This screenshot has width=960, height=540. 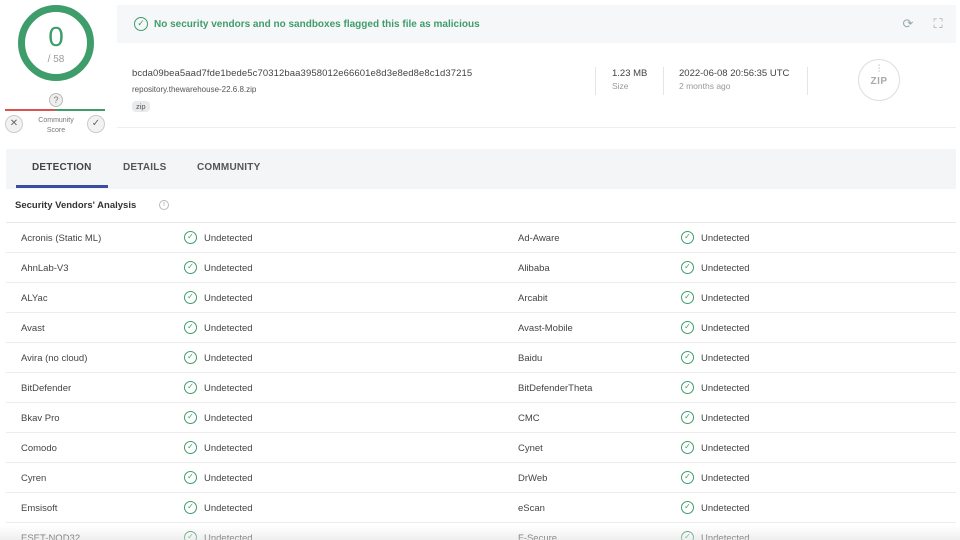 I want to click on file-size: 1.23 MB, so click(x=630, y=73).